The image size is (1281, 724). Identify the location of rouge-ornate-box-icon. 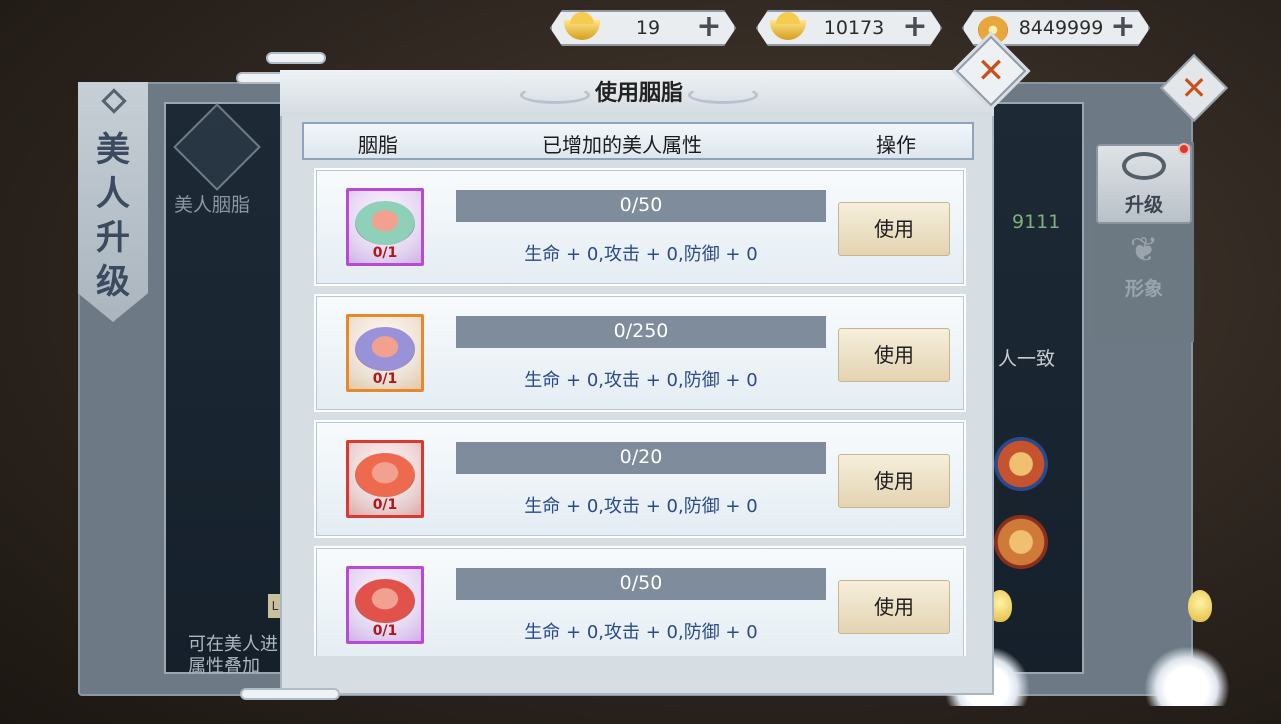
(385, 601).